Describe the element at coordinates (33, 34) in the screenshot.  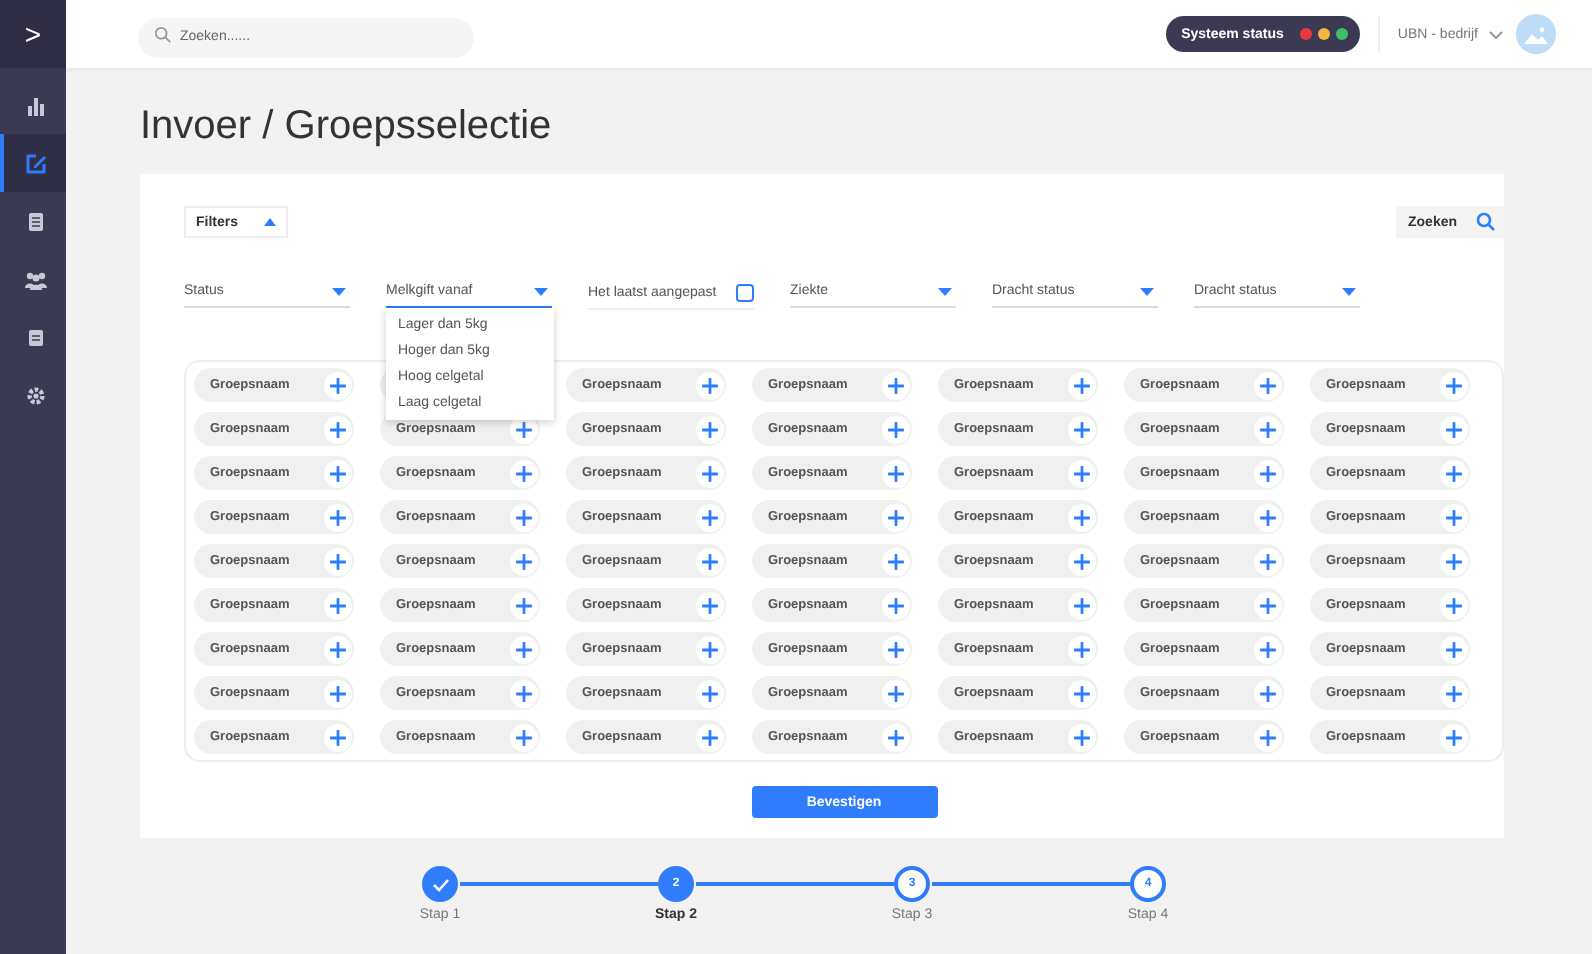
I see `sidebar-toggle-button: >` at that location.